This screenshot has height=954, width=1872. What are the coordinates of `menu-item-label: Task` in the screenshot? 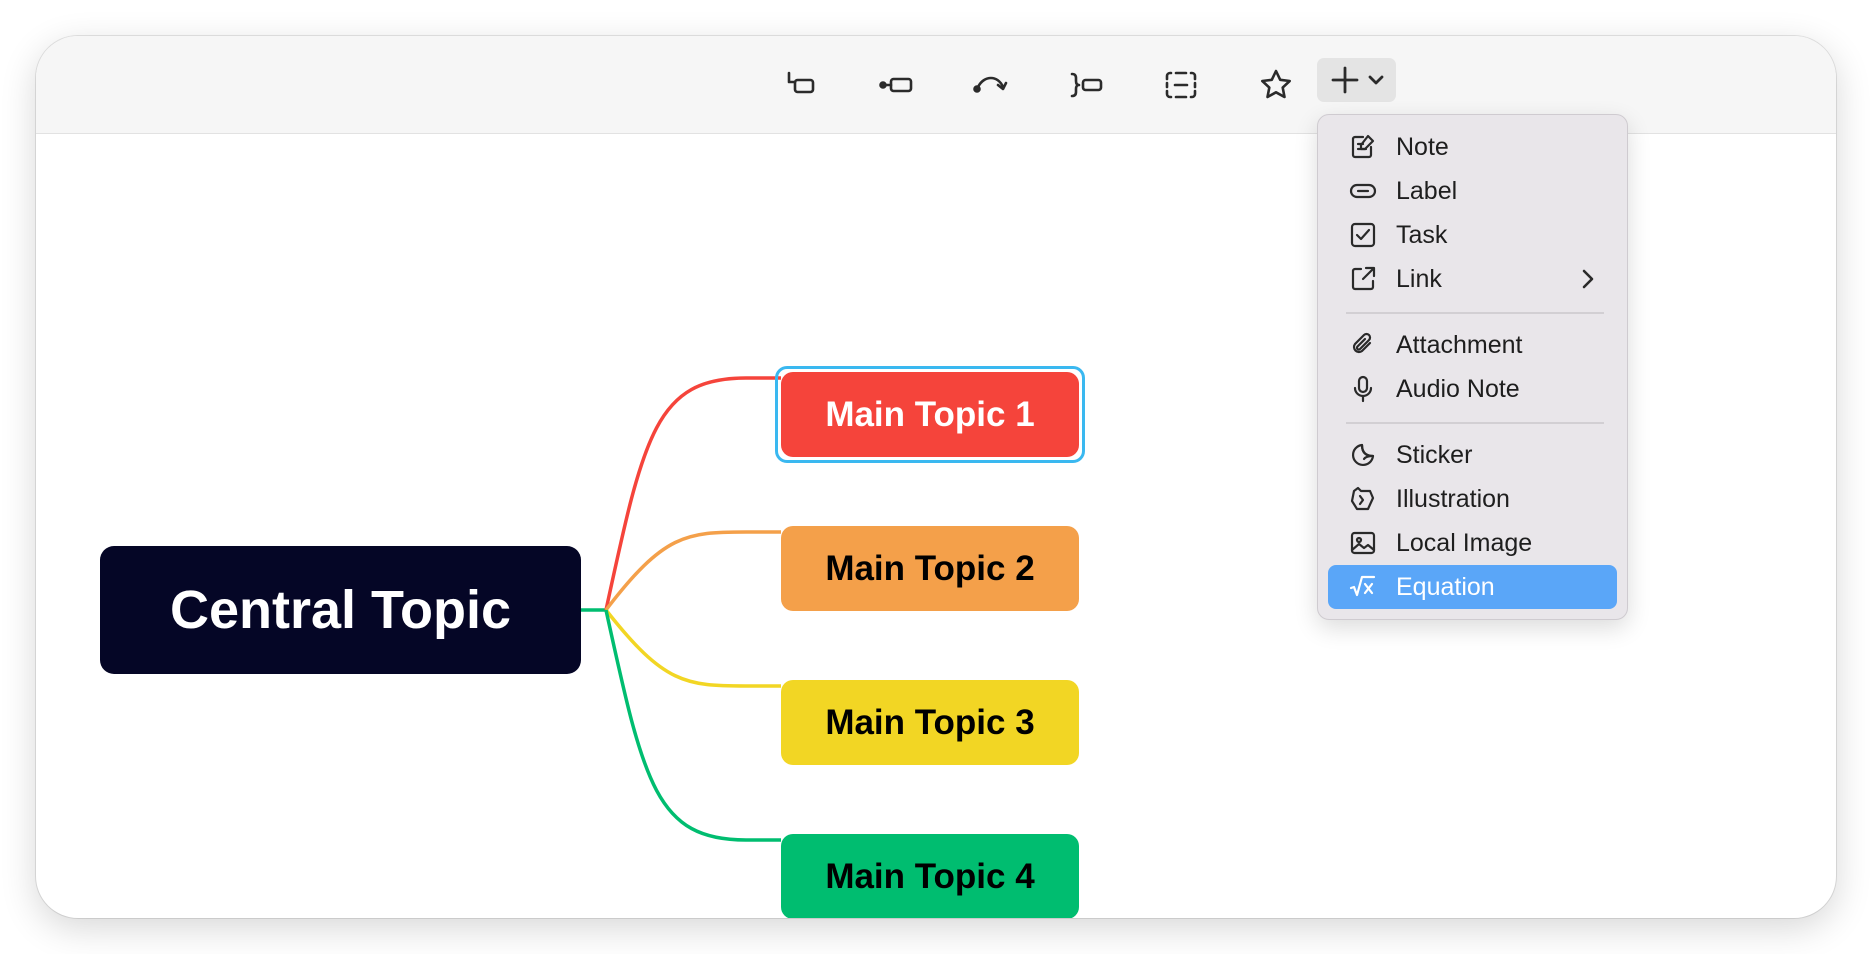 It's located at (1422, 234).